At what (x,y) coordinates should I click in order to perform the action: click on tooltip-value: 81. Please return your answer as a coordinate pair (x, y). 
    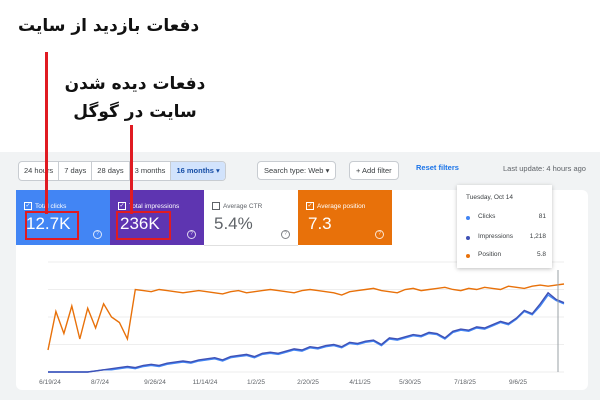
    Looking at the image, I should click on (542, 216).